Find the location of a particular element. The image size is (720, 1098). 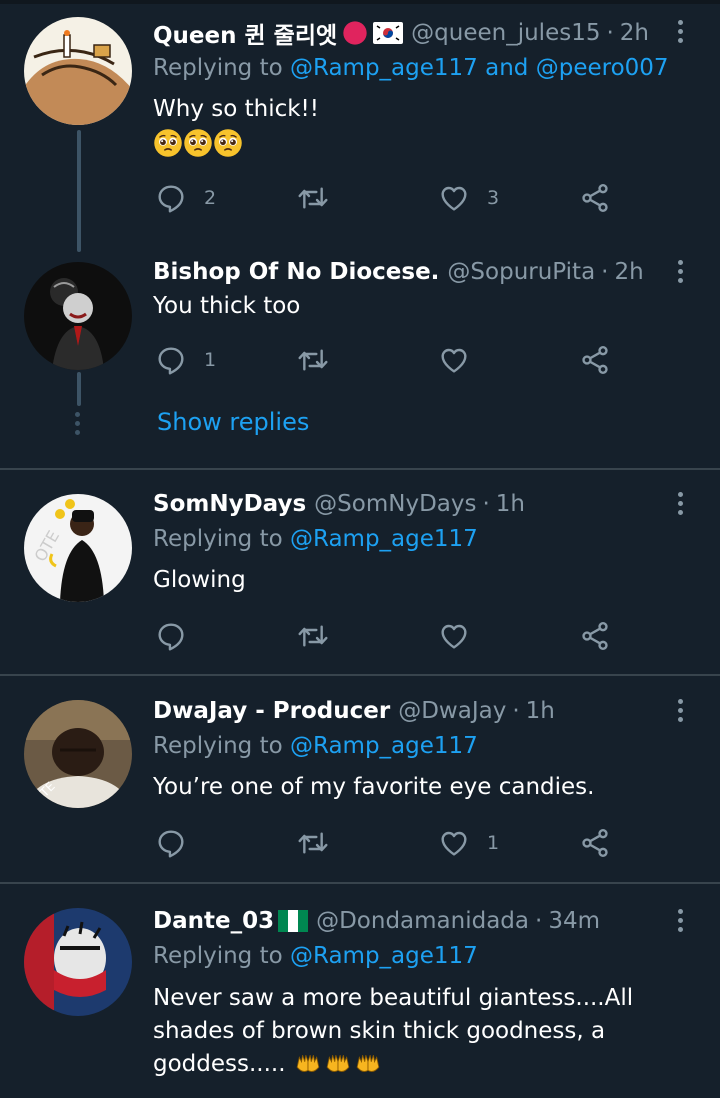

tweet-header: DwaJay - Producer @DwaJay · 1h is located at coordinates (354, 711).